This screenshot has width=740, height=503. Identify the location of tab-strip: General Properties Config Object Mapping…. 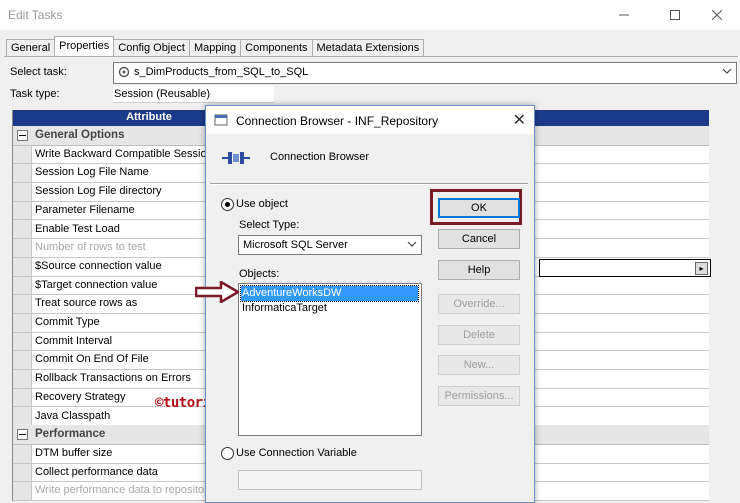
(215, 46).